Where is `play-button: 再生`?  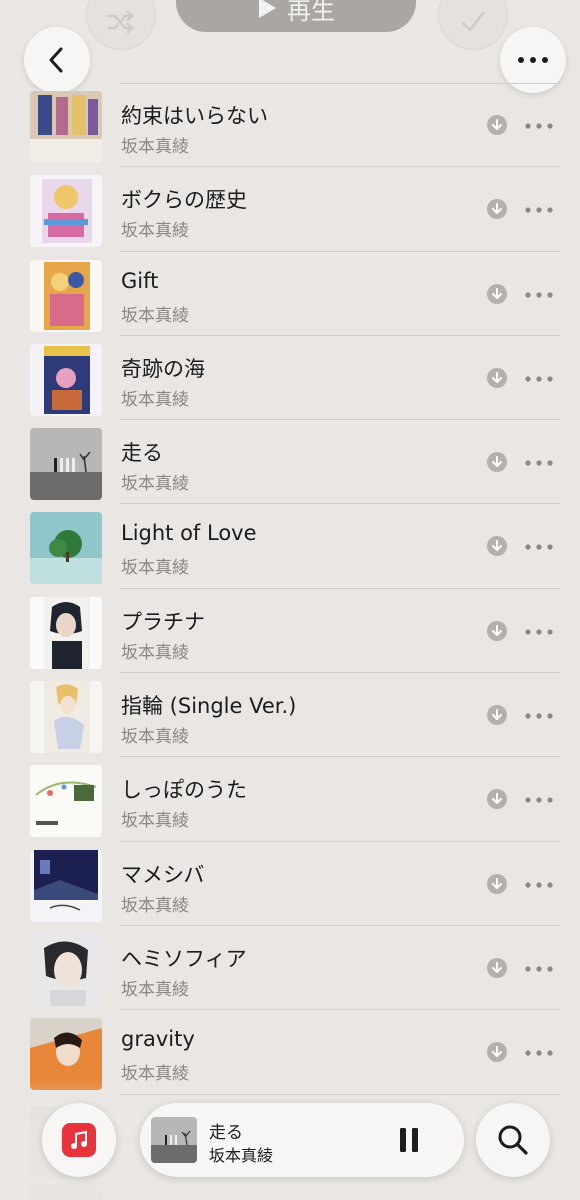
play-button: 再生 is located at coordinates (296, 16).